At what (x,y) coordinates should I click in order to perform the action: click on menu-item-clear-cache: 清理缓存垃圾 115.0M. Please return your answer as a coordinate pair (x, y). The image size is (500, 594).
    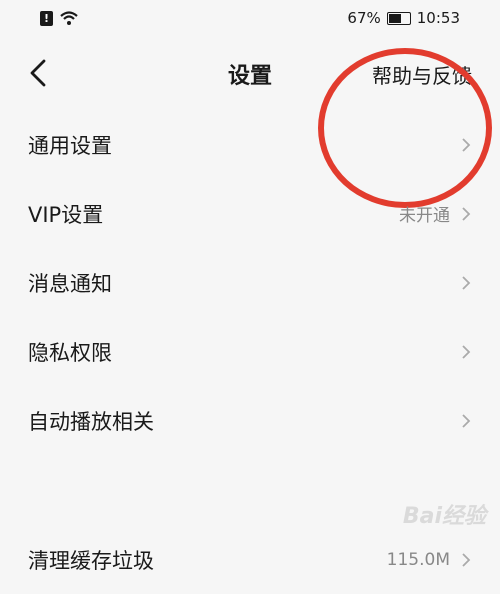
    Looking at the image, I should click on (250, 559).